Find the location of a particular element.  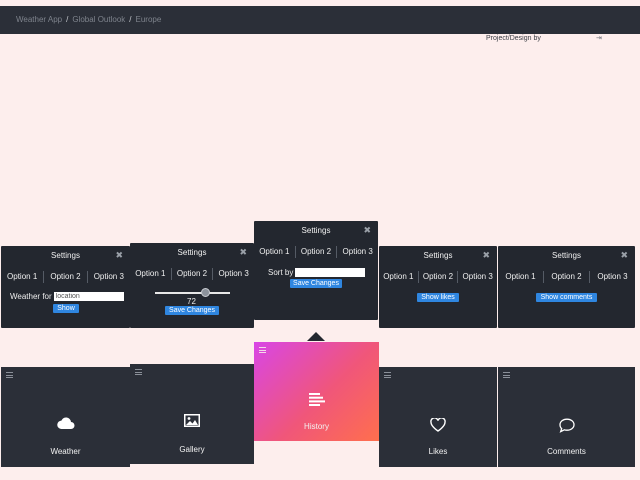

tile-label: Gallery is located at coordinates (192, 449).